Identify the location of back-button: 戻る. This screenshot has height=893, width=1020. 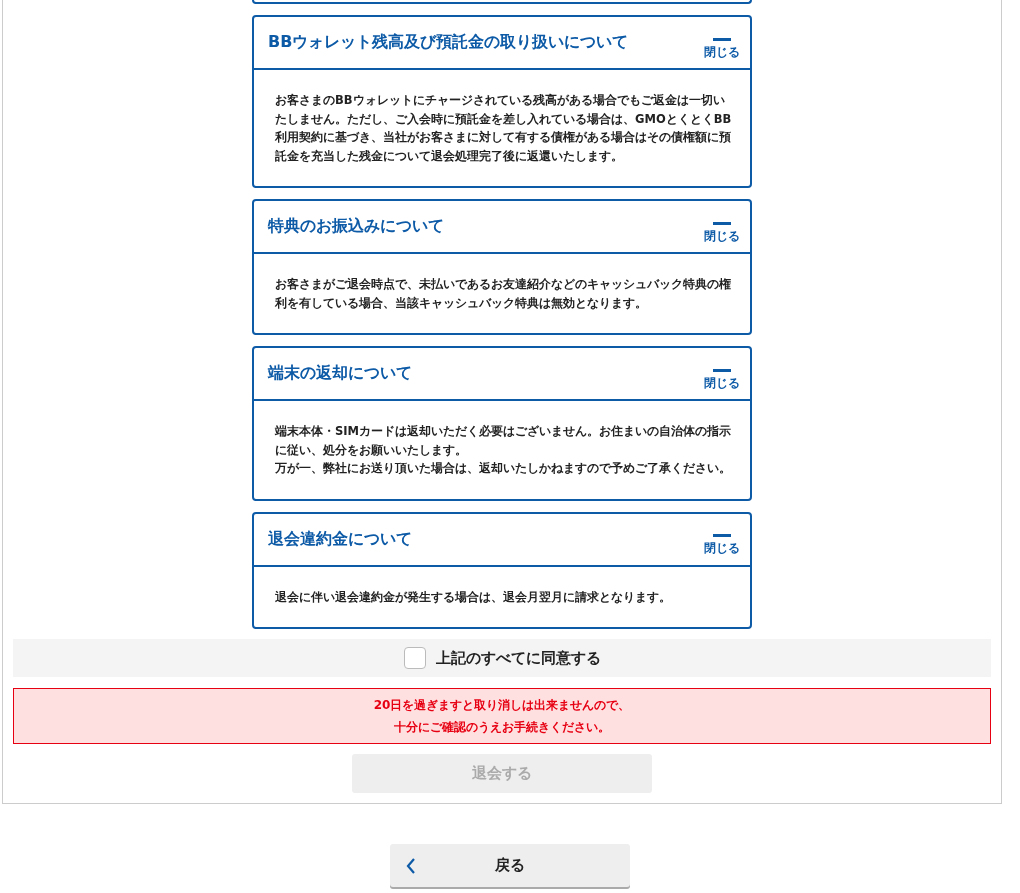
(510, 865).